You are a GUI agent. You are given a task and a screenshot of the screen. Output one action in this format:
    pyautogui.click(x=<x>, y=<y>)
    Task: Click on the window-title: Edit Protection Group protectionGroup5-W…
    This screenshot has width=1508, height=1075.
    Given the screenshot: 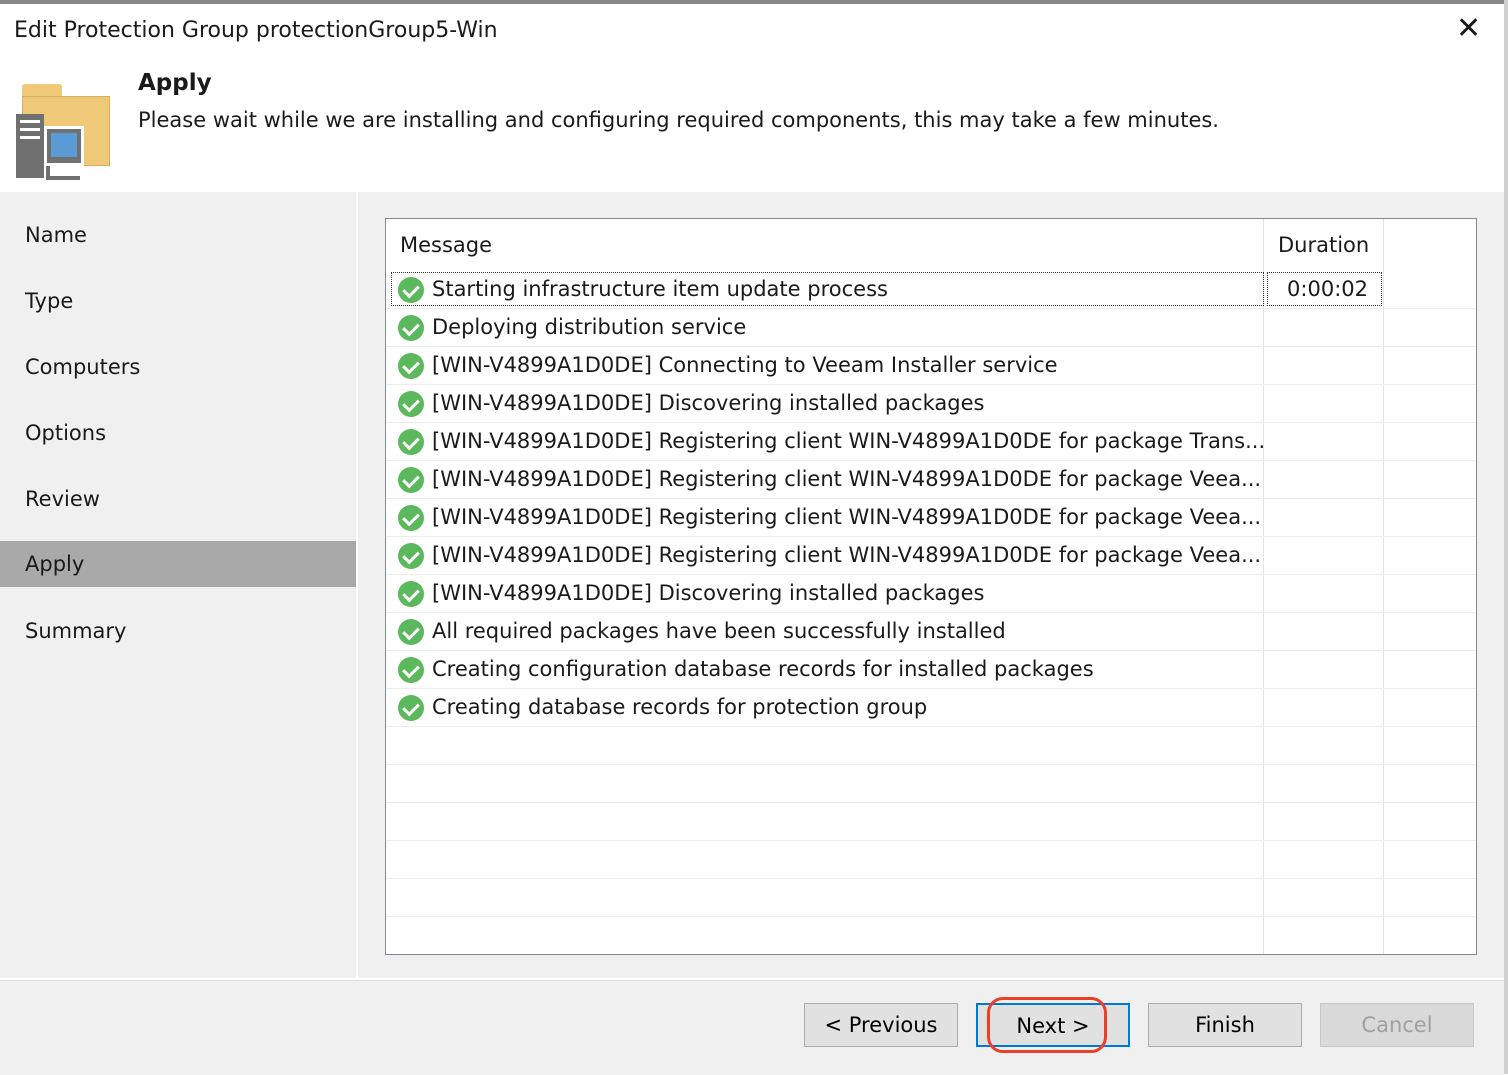 What is the action you would take?
    pyautogui.click(x=256, y=30)
    